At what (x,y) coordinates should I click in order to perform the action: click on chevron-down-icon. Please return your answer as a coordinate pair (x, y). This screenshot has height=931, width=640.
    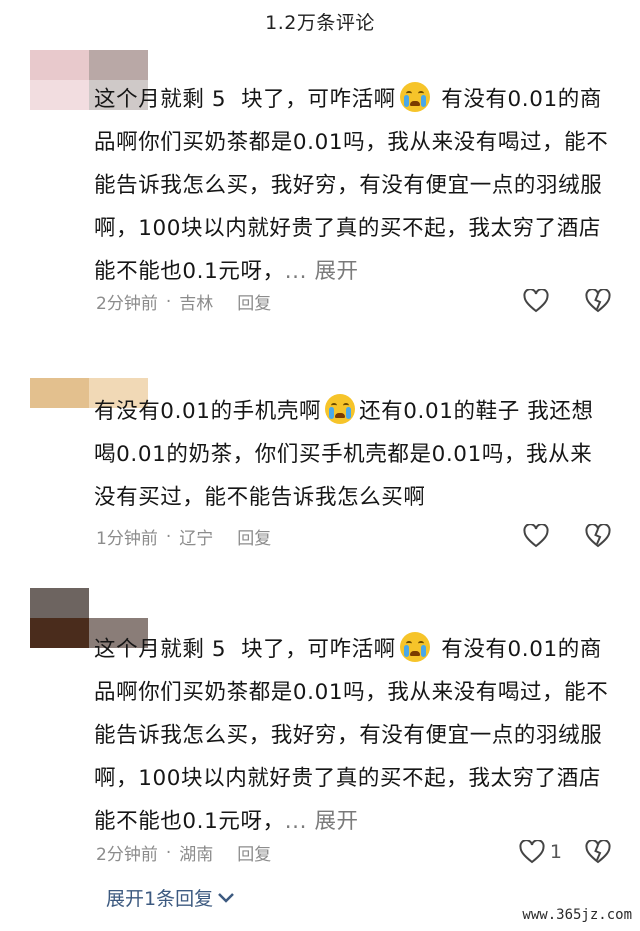
    Looking at the image, I should click on (226, 897).